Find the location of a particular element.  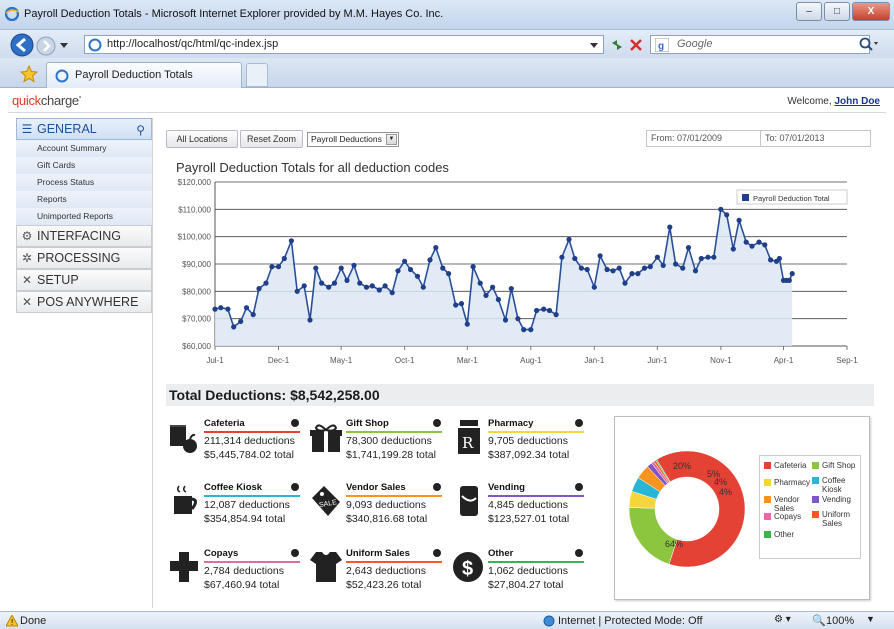

favorites-star-icon is located at coordinates (29, 74).